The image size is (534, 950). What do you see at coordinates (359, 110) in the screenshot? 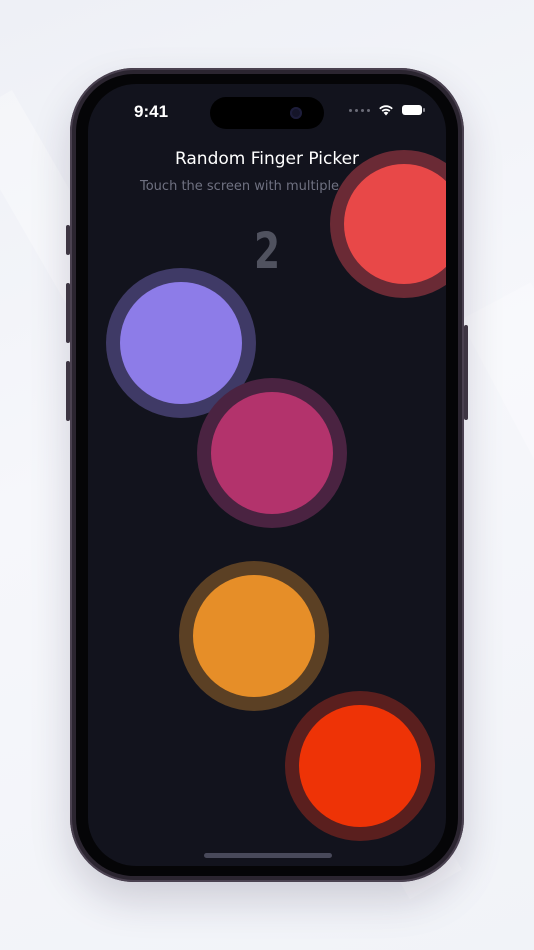
I see `signal-icon` at bounding box center [359, 110].